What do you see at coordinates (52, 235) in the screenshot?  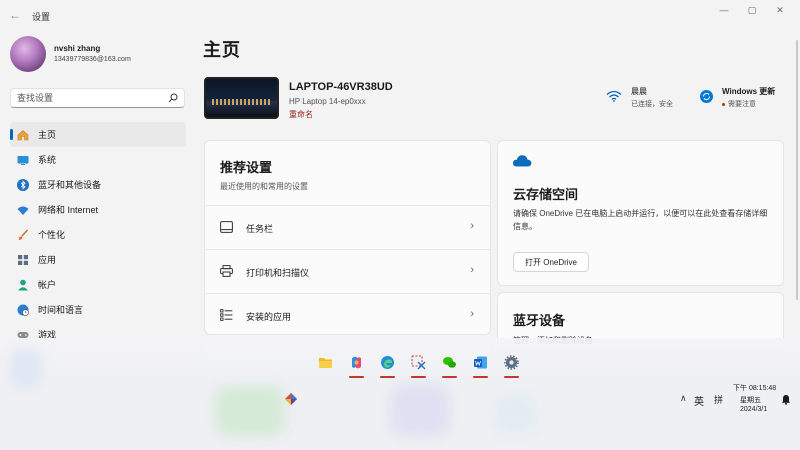 I see `sidebar-item-label: 个性化` at bounding box center [52, 235].